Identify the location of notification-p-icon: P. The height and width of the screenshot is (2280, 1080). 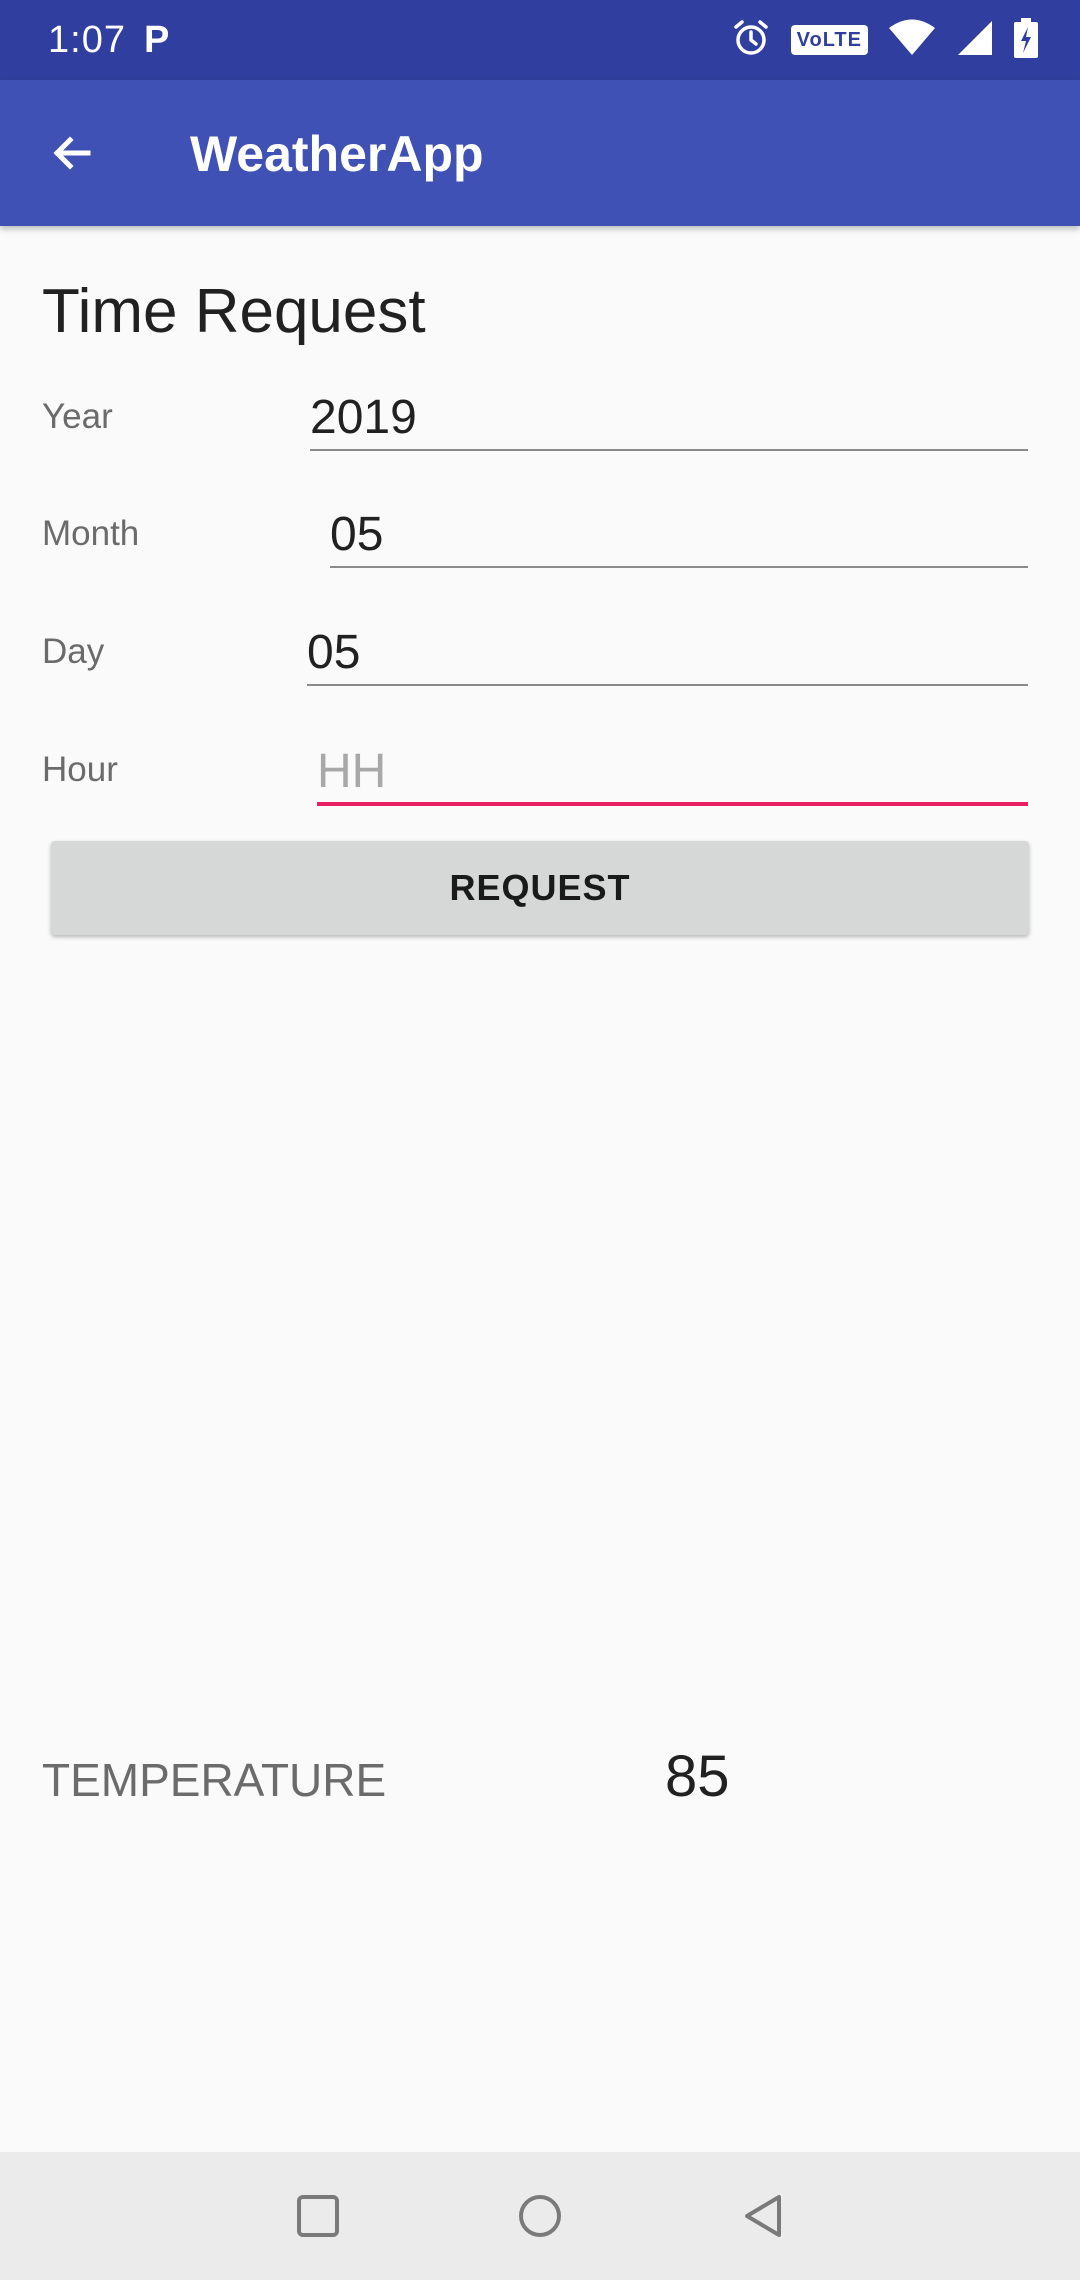
(157, 40).